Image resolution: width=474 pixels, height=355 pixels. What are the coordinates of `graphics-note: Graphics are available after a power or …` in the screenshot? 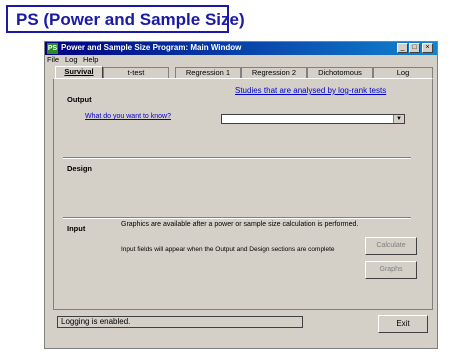 It's located at (240, 224).